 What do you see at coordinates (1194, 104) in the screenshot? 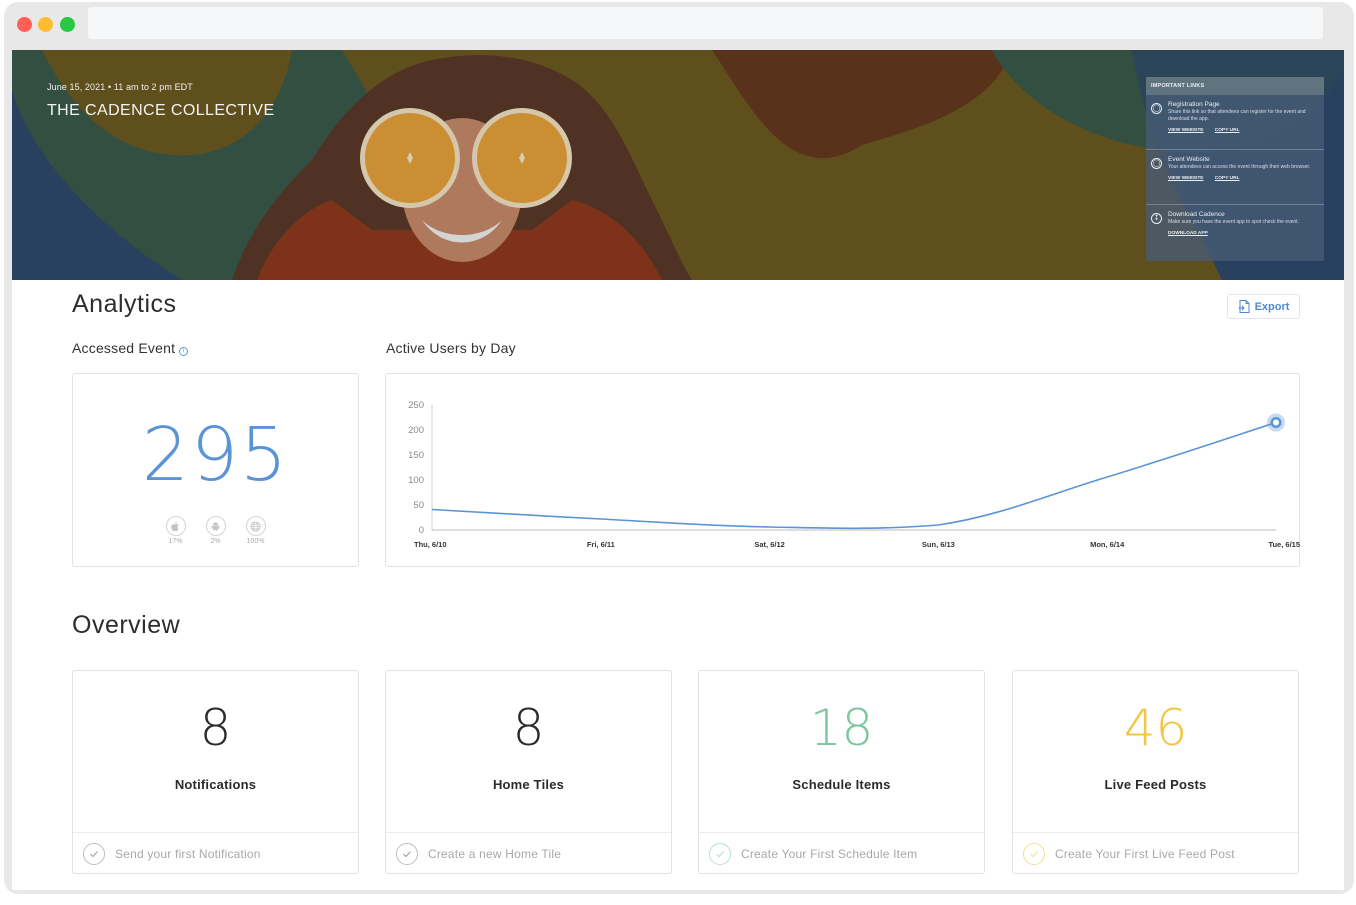
I see `link-title: Registration Page` at bounding box center [1194, 104].